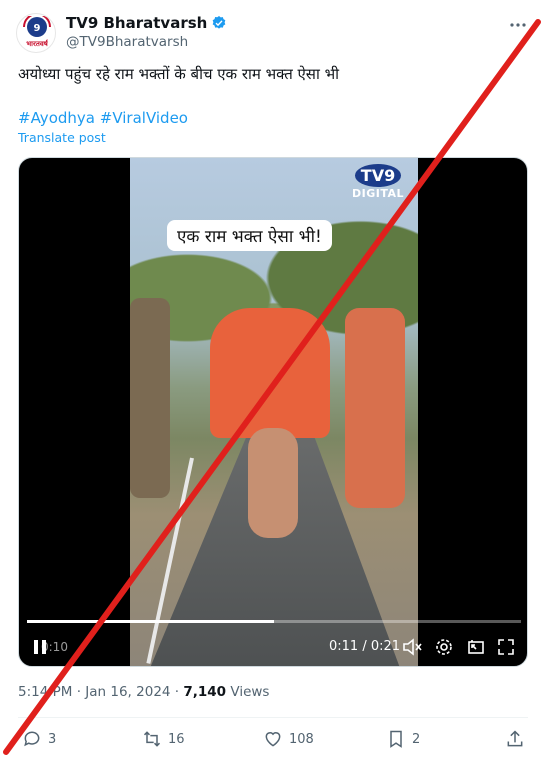  I want to click on post-date: Jan 16, 2024, so click(127, 692).